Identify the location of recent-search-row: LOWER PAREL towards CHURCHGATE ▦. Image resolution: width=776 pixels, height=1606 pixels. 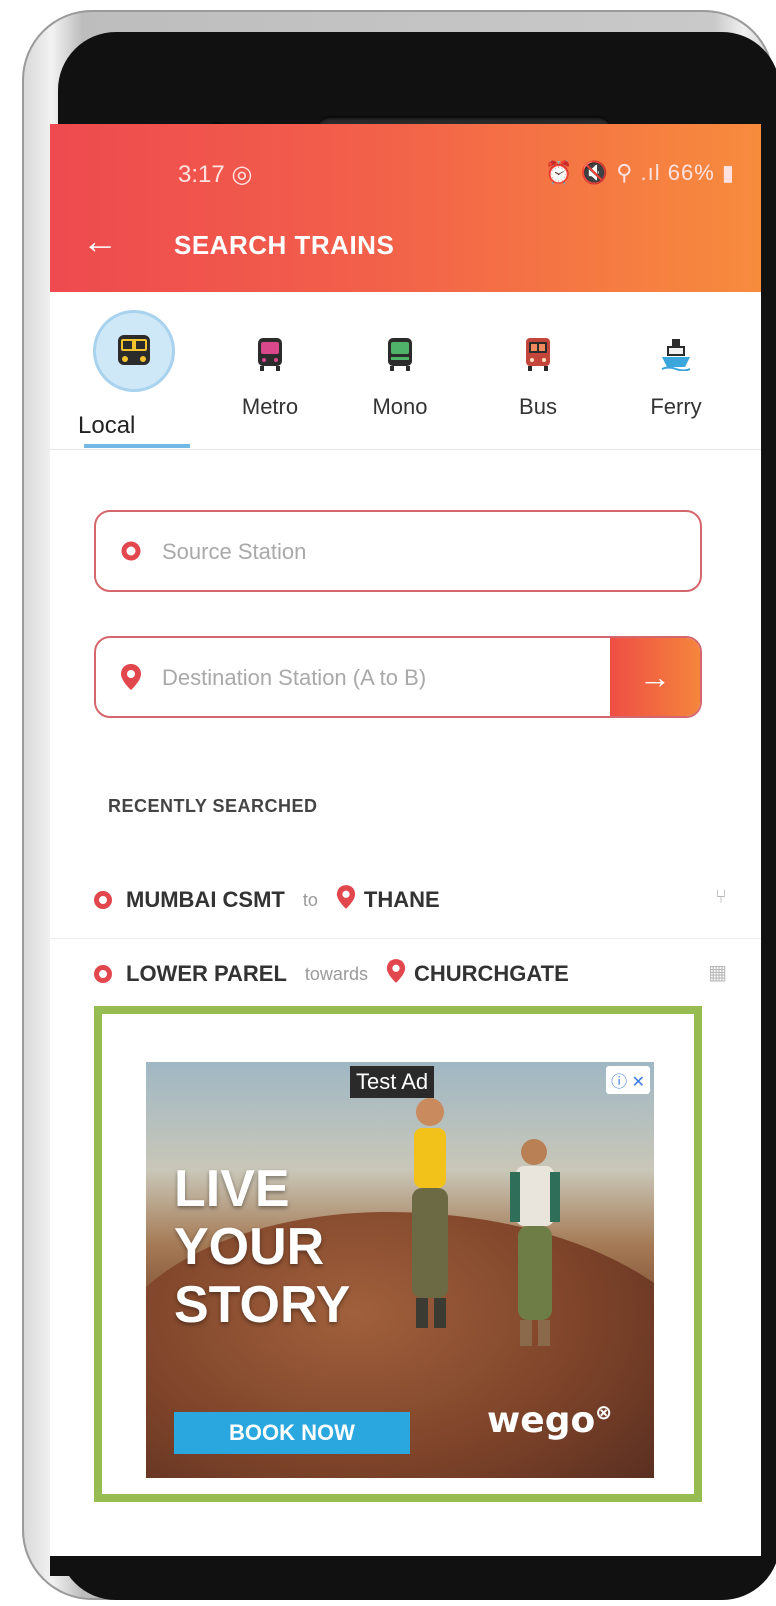
(405, 973).